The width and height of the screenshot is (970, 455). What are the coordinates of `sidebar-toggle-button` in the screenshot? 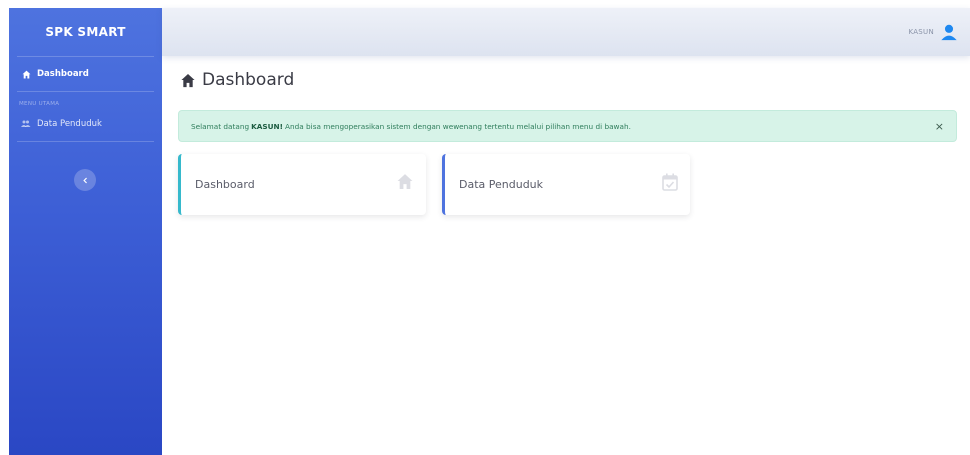 It's located at (85, 180).